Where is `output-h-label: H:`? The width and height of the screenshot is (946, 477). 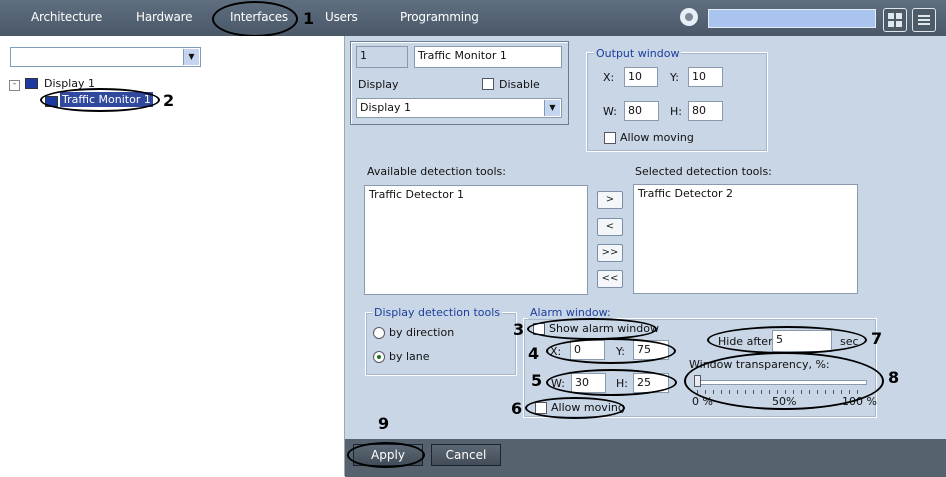
output-h-label: H: is located at coordinates (676, 111).